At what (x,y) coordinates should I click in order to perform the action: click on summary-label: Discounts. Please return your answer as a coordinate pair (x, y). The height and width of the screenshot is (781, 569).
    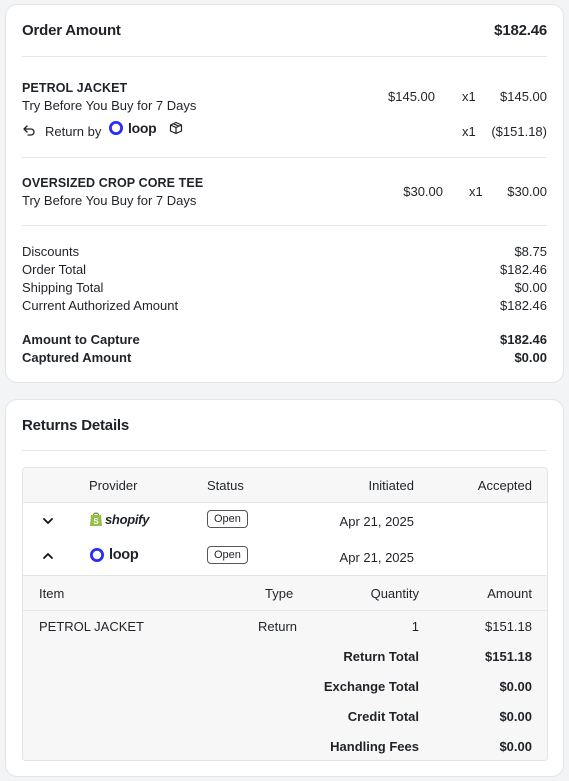
    Looking at the image, I should click on (51, 251).